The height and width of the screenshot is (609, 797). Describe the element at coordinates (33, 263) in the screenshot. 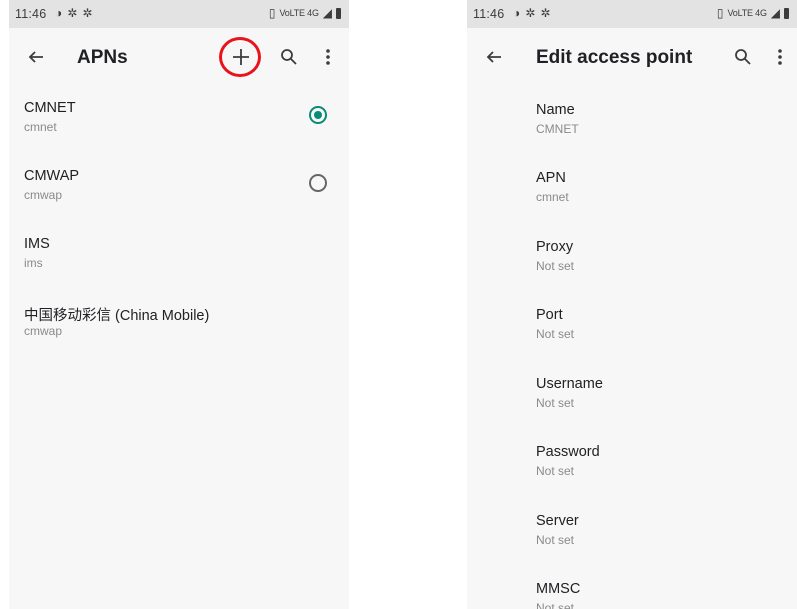

I see `apn-value: ims` at that location.